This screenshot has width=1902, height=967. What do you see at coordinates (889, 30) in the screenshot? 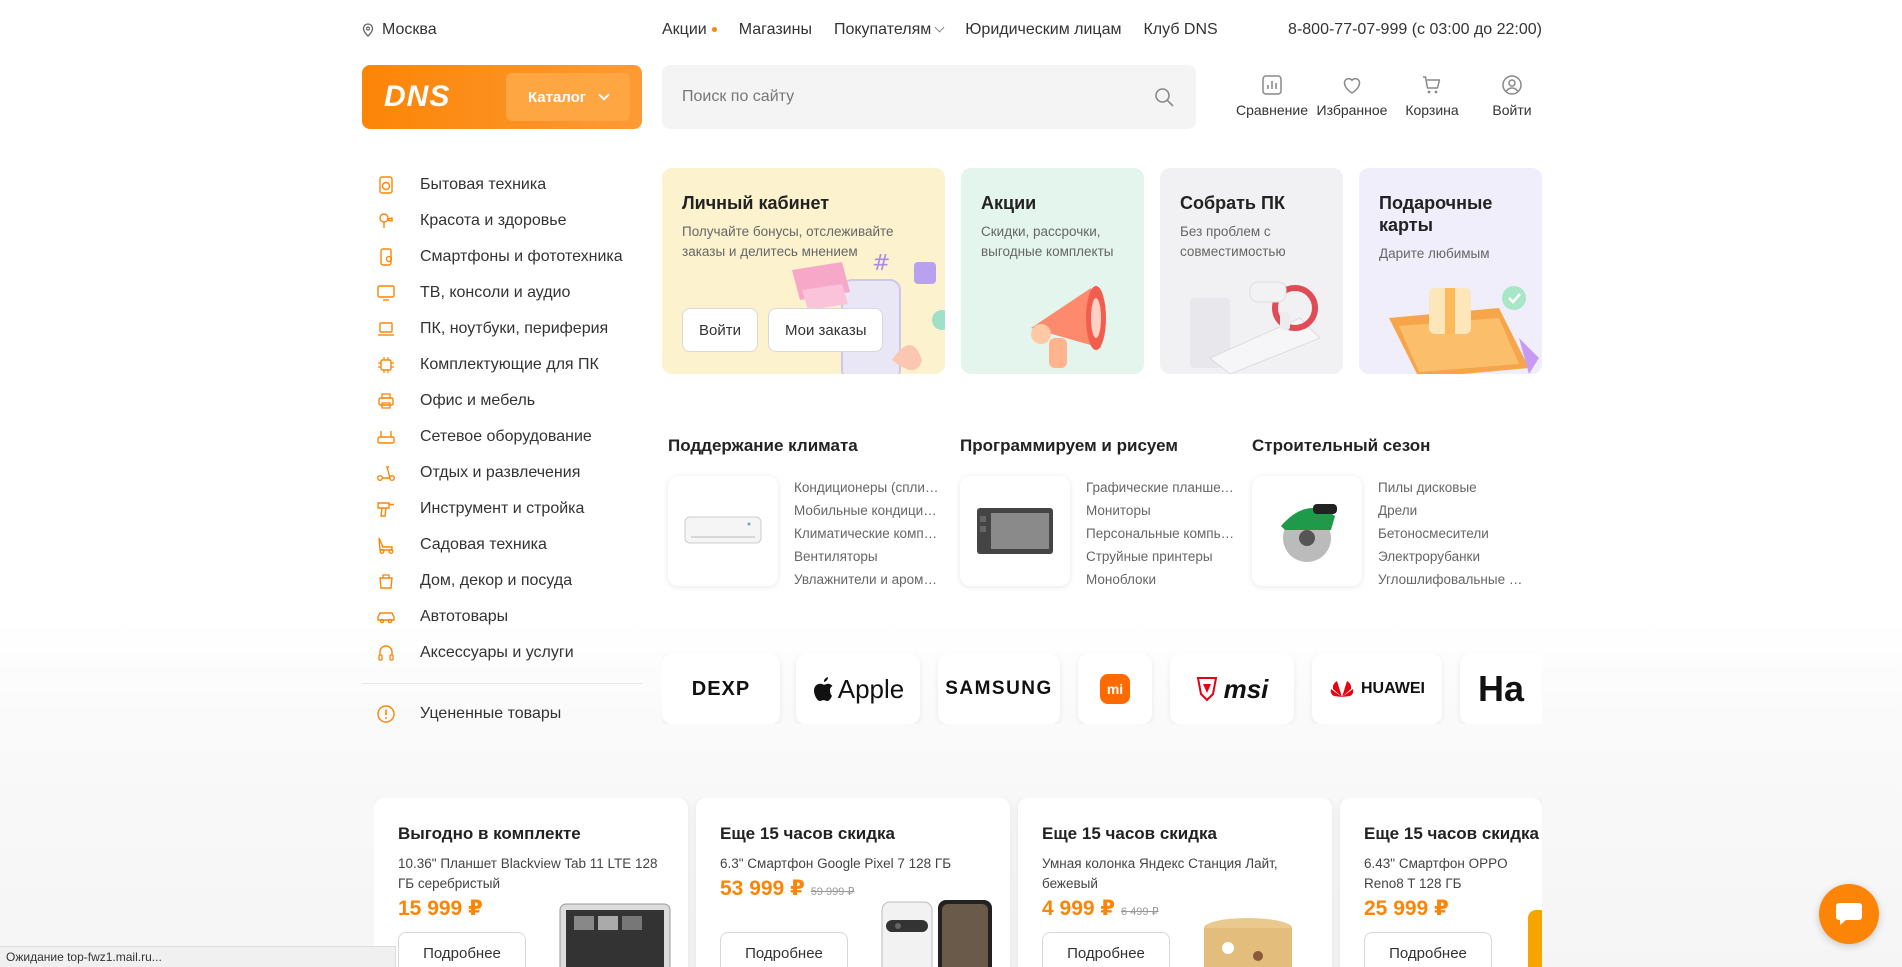
I see `nav-customers: Покупателям` at bounding box center [889, 30].